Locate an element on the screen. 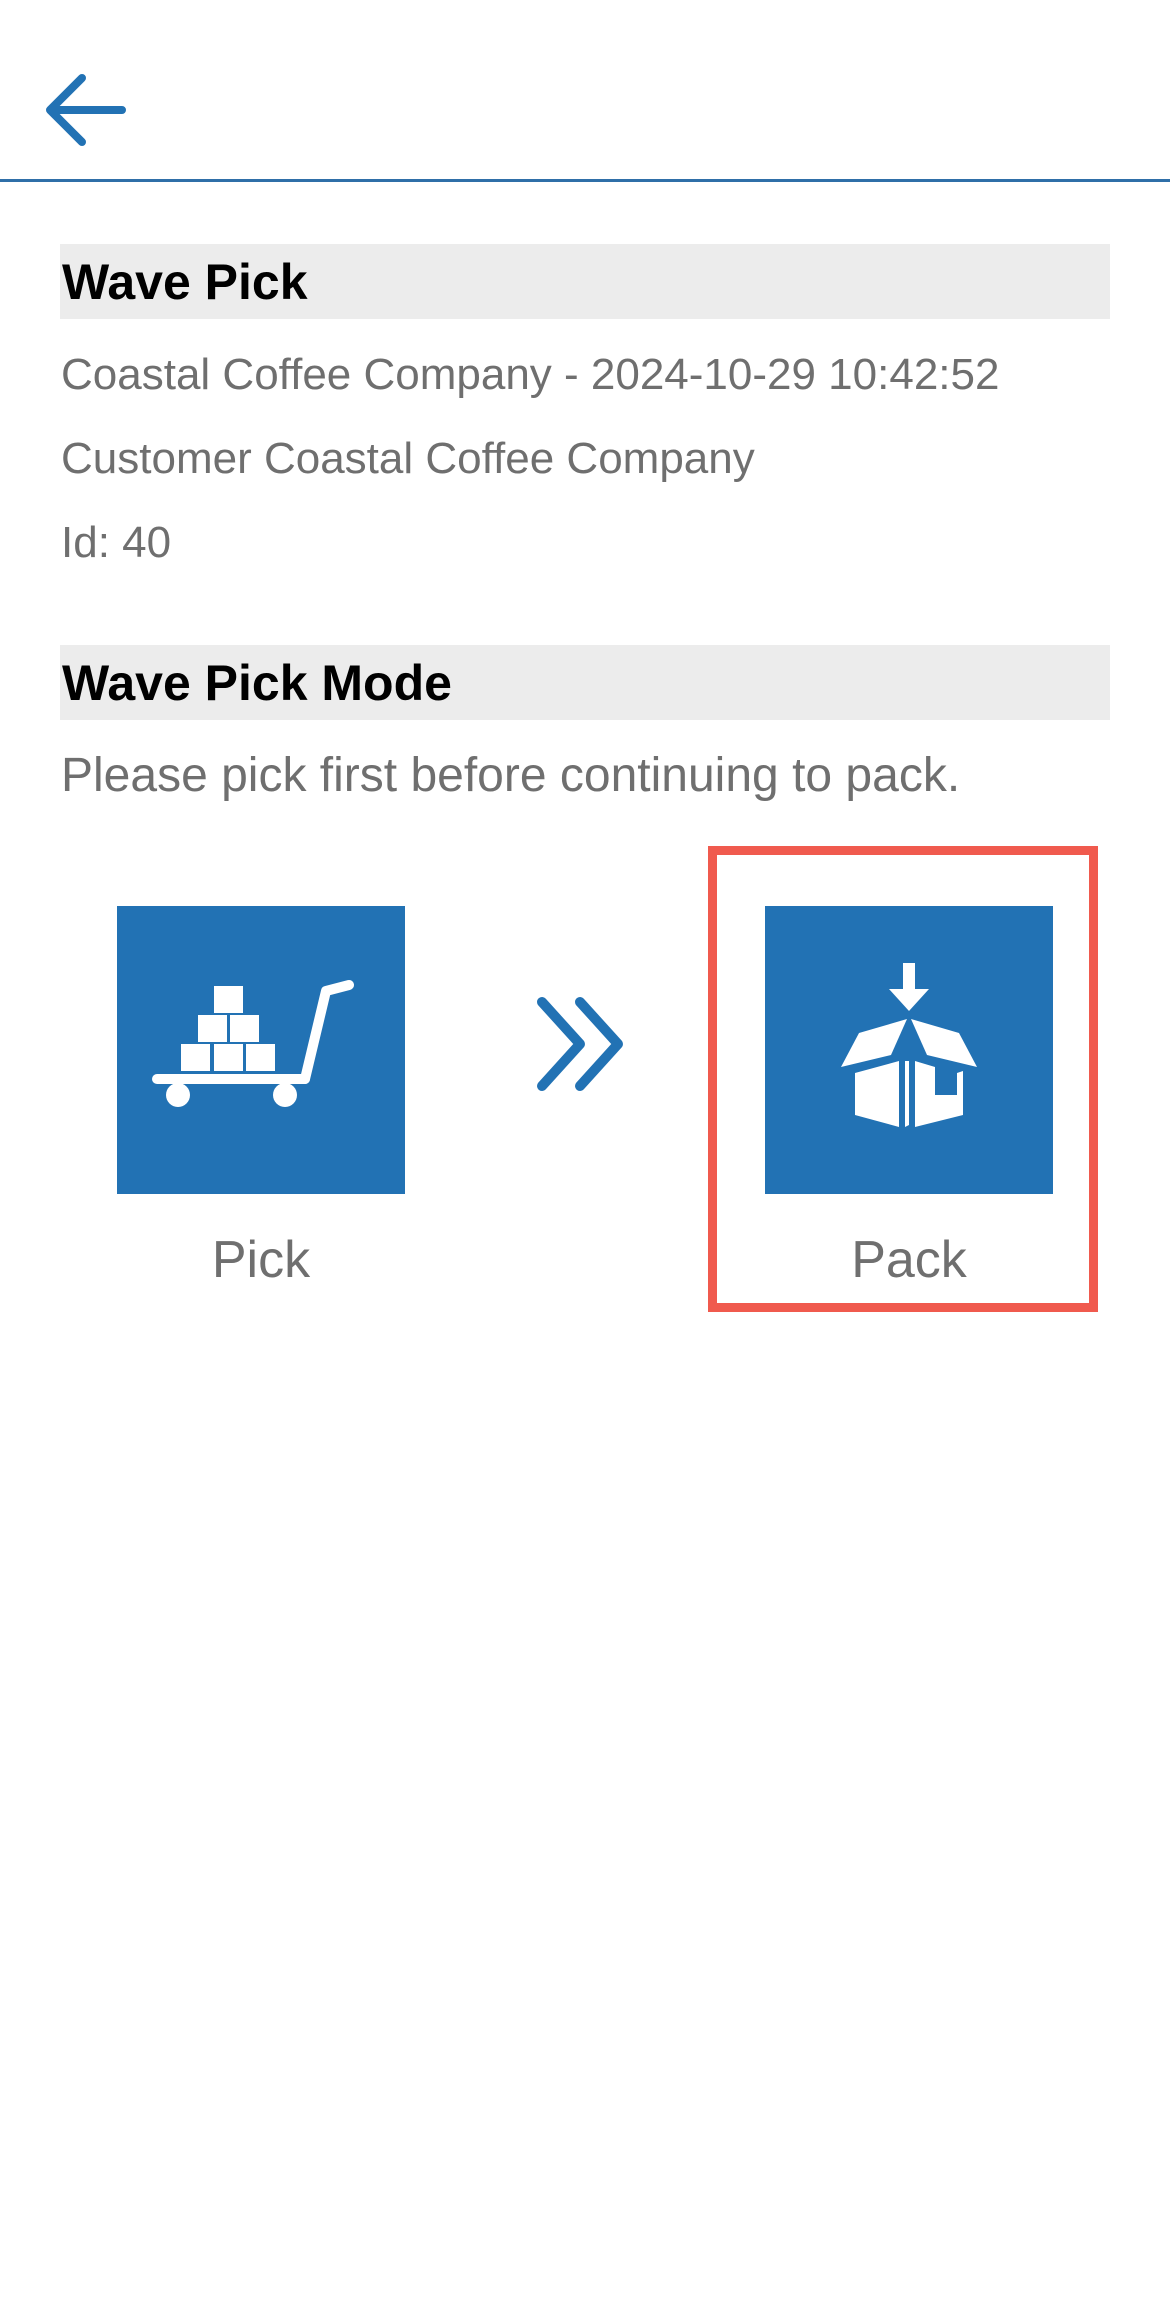 The height and width of the screenshot is (2324, 1170). customer-line: Customer Coastal Coffee Company is located at coordinates (408, 458).